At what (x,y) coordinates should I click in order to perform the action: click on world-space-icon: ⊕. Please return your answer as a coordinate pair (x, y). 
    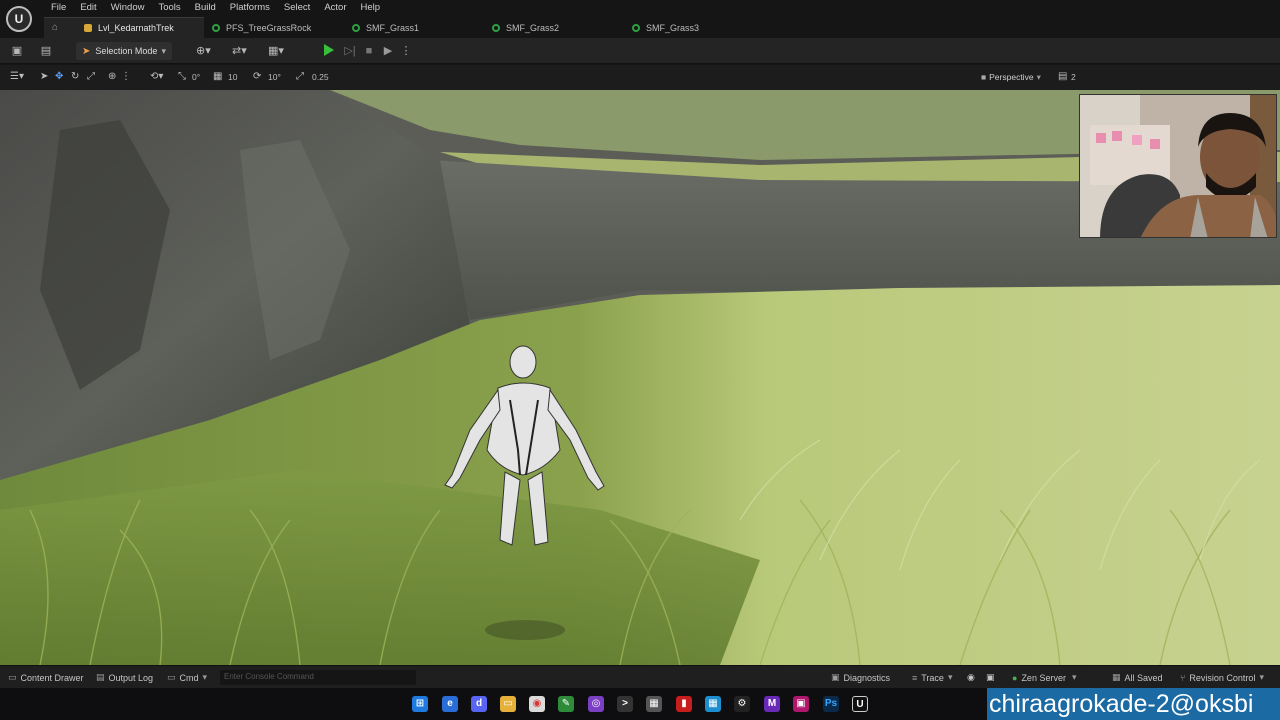
    Looking at the image, I should click on (112, 76).